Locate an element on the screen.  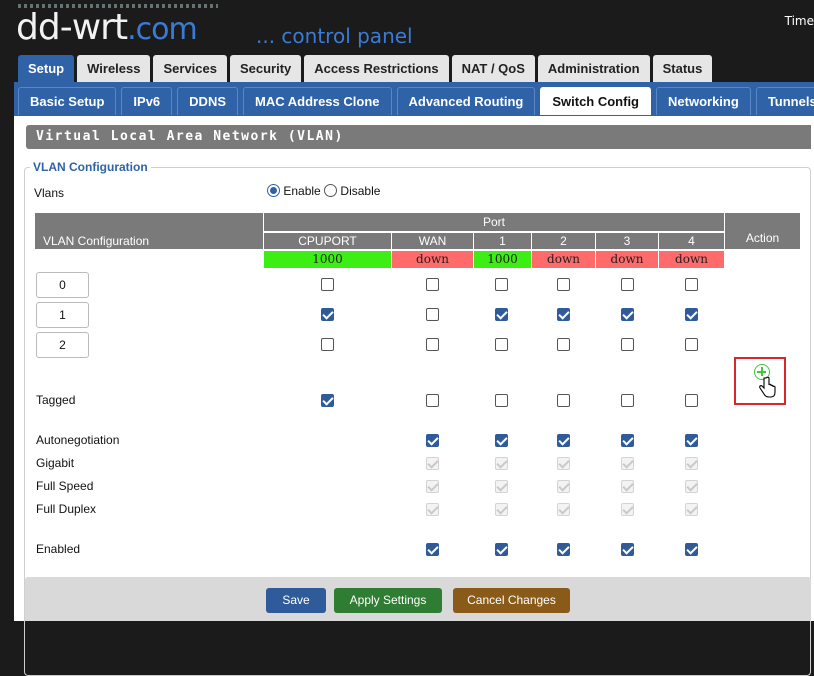
port-name-4: 4 is located at coordinates (691, 241).